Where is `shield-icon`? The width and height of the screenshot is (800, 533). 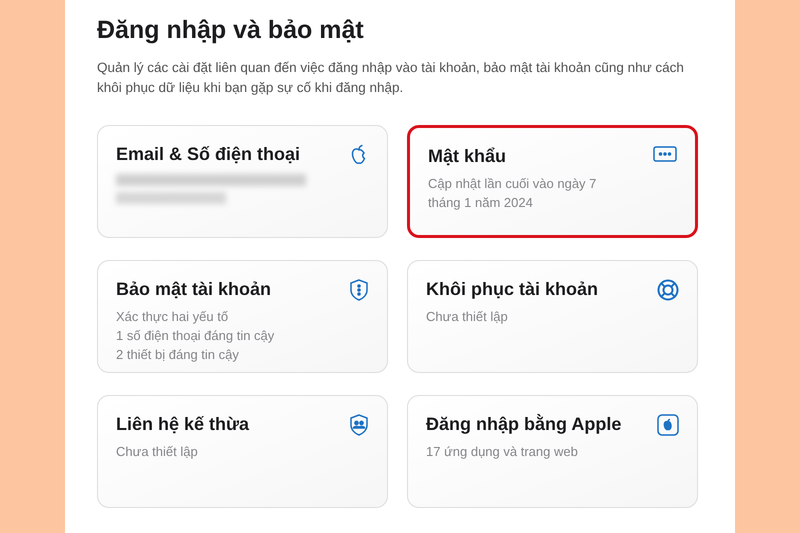
shield-icon is located at coordinates (359, 290).